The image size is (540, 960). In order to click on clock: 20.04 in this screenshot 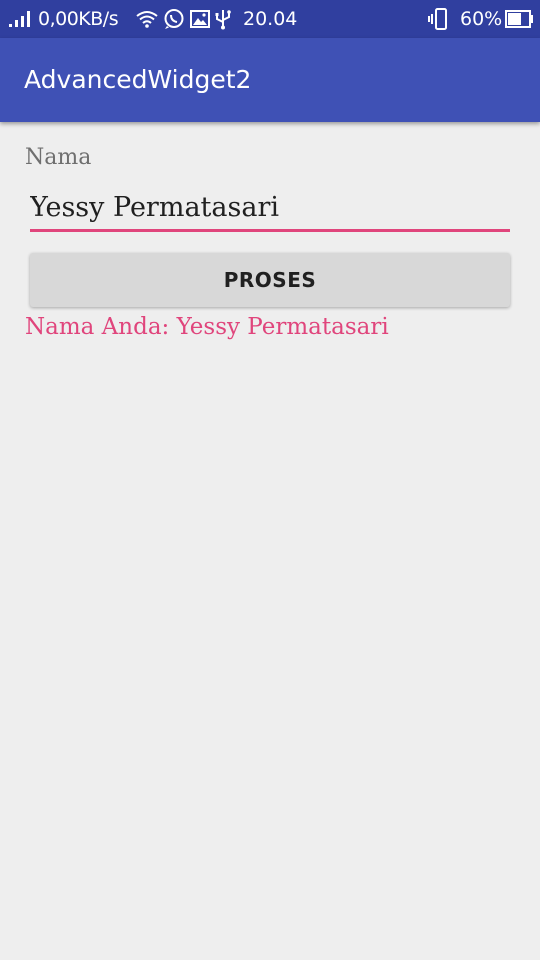, I will do `click(270, 19)`.